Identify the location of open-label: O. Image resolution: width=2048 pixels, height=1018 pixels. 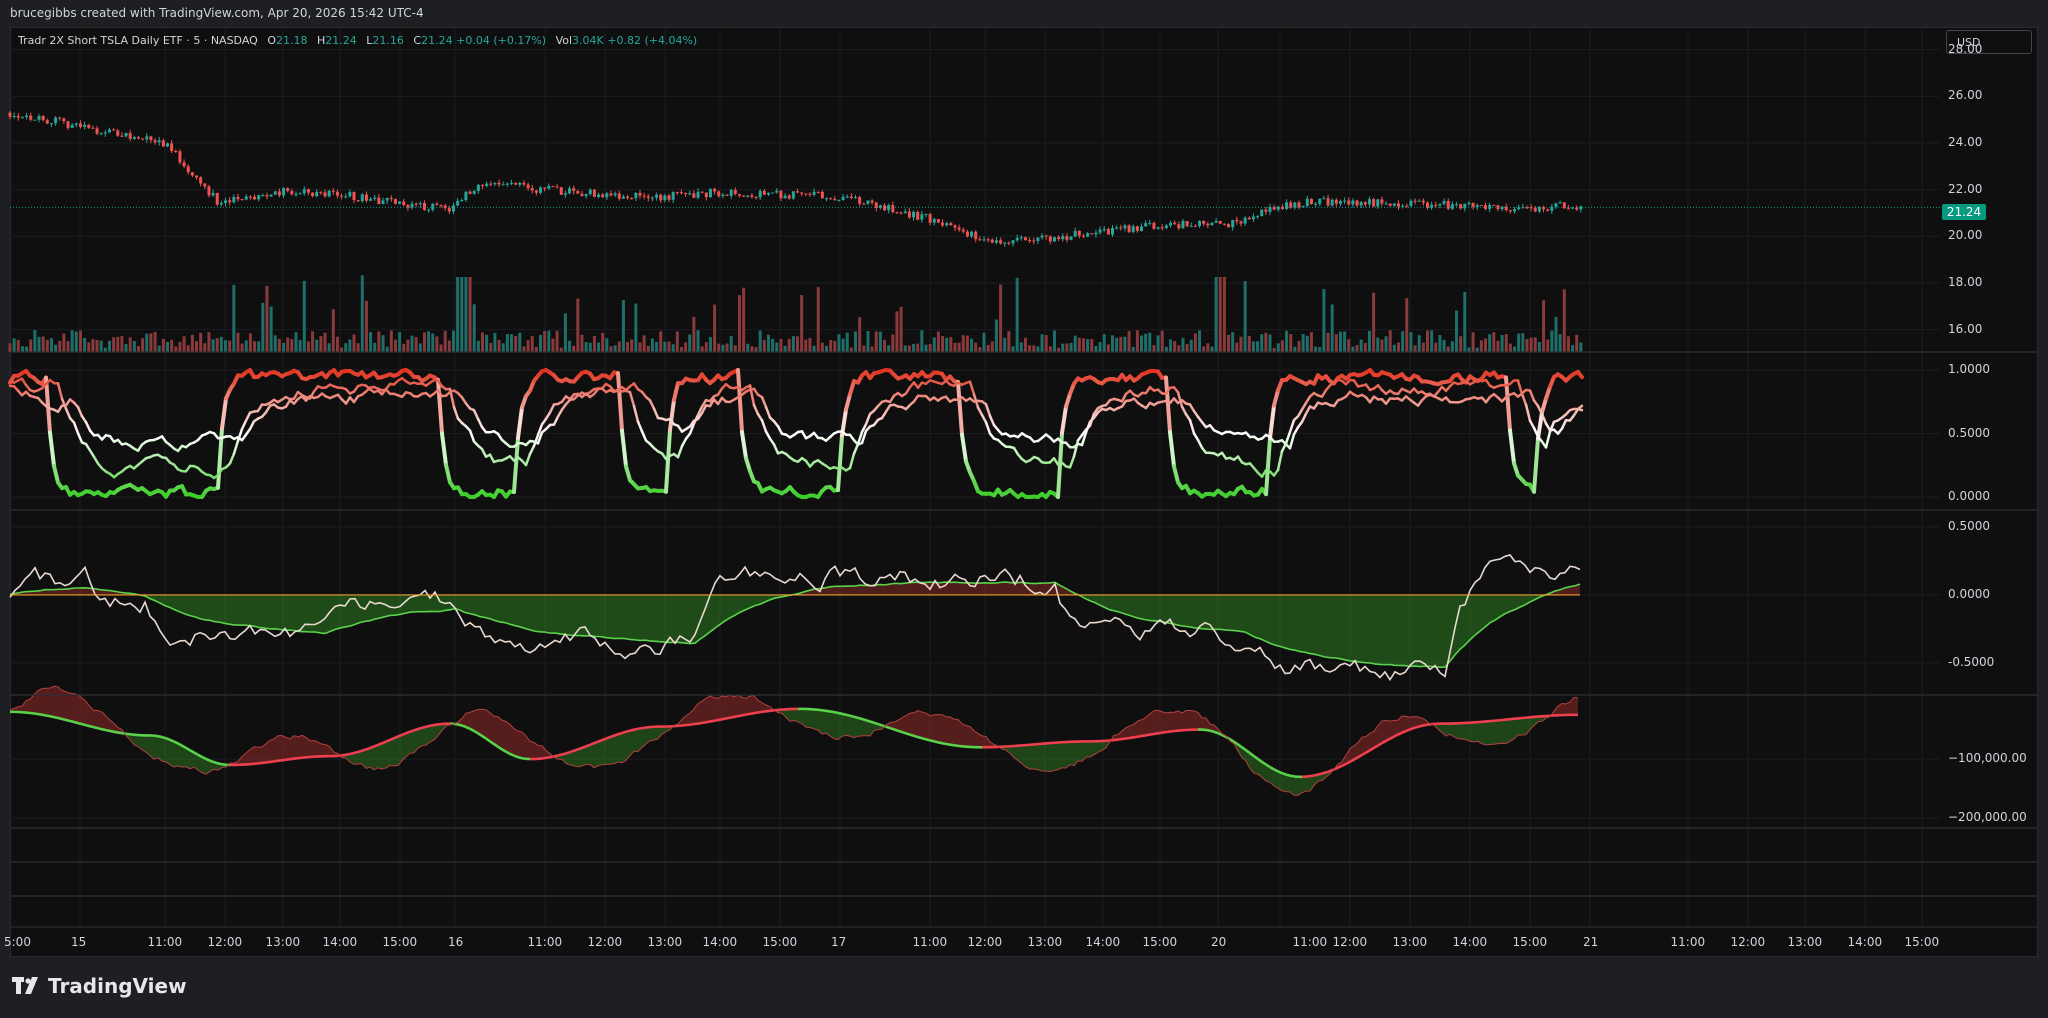
(271, 40).